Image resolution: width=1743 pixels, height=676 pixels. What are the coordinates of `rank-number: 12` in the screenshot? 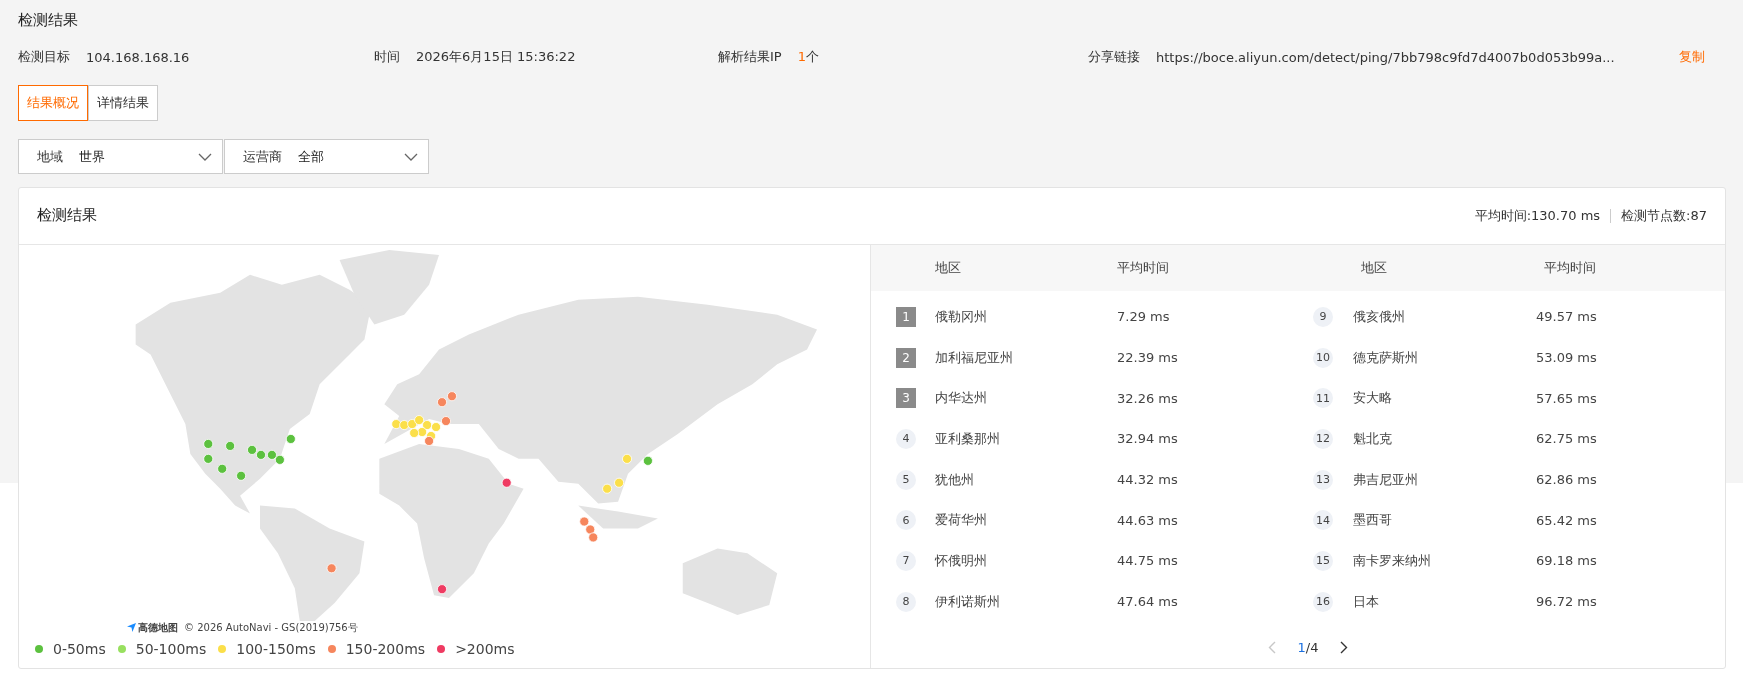 It's located at (1323, 438).